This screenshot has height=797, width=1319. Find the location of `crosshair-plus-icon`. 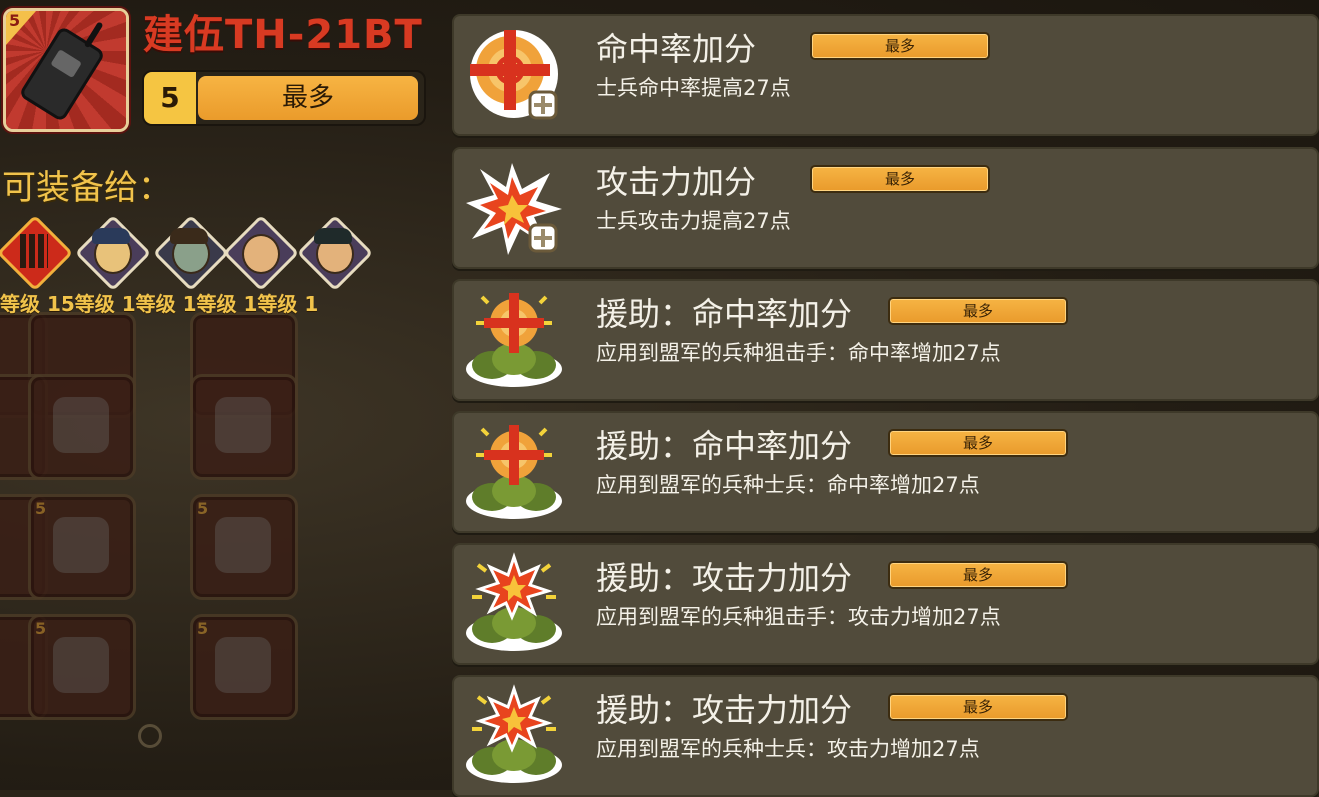

crosshair-plus-icon is located at coordinates (514, 74).